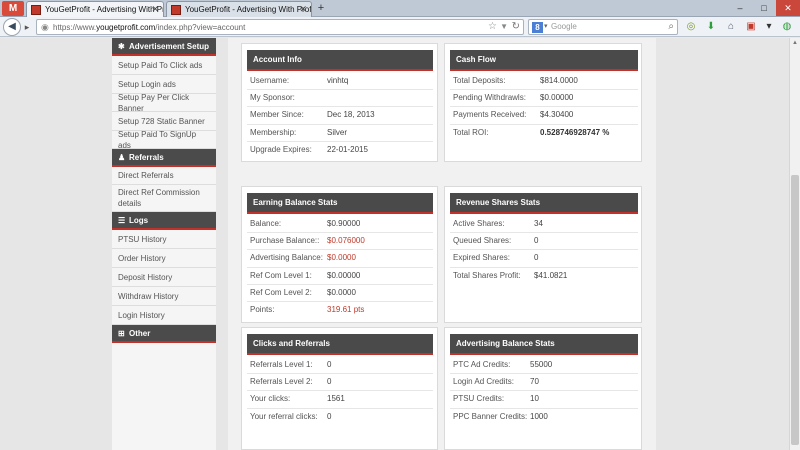  I want to click on table-row: Queued Shares: 0, so click(544, 242).